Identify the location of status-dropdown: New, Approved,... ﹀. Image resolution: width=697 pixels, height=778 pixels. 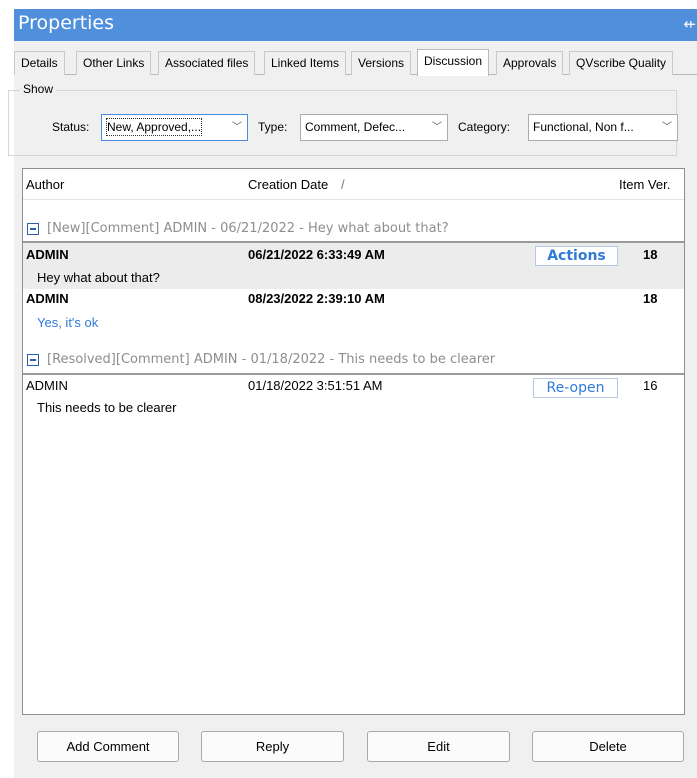
(174, 127).